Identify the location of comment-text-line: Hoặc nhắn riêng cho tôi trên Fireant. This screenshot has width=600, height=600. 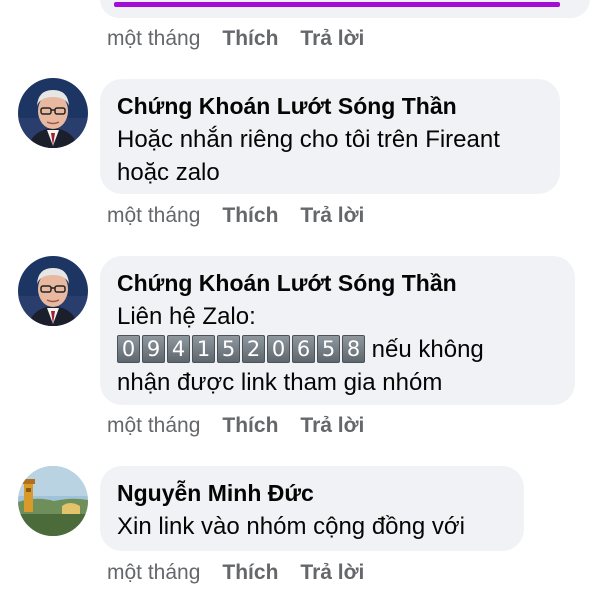
(308, 139).